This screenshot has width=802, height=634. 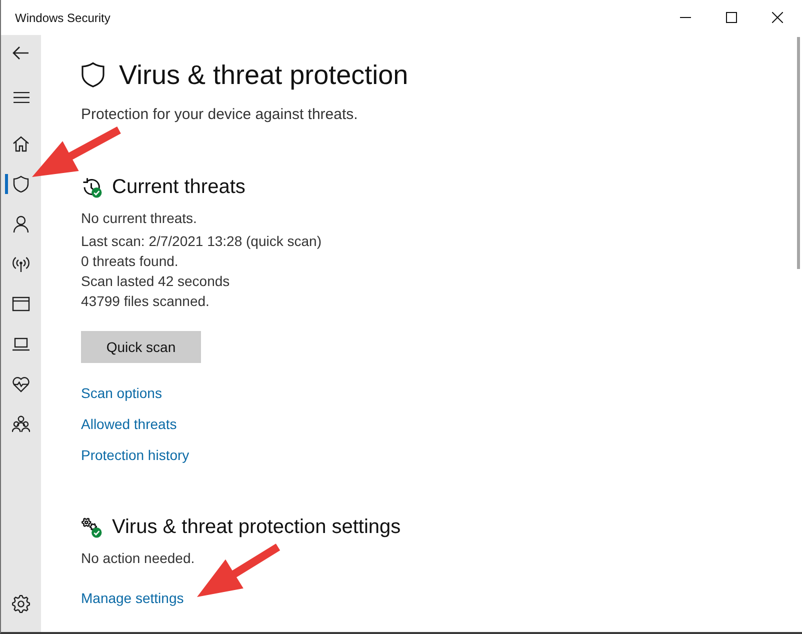 What do you see at coordinates (179, 187) in the screenshot?
I see `section-title: Current threats` at bounding box center [179, 187].